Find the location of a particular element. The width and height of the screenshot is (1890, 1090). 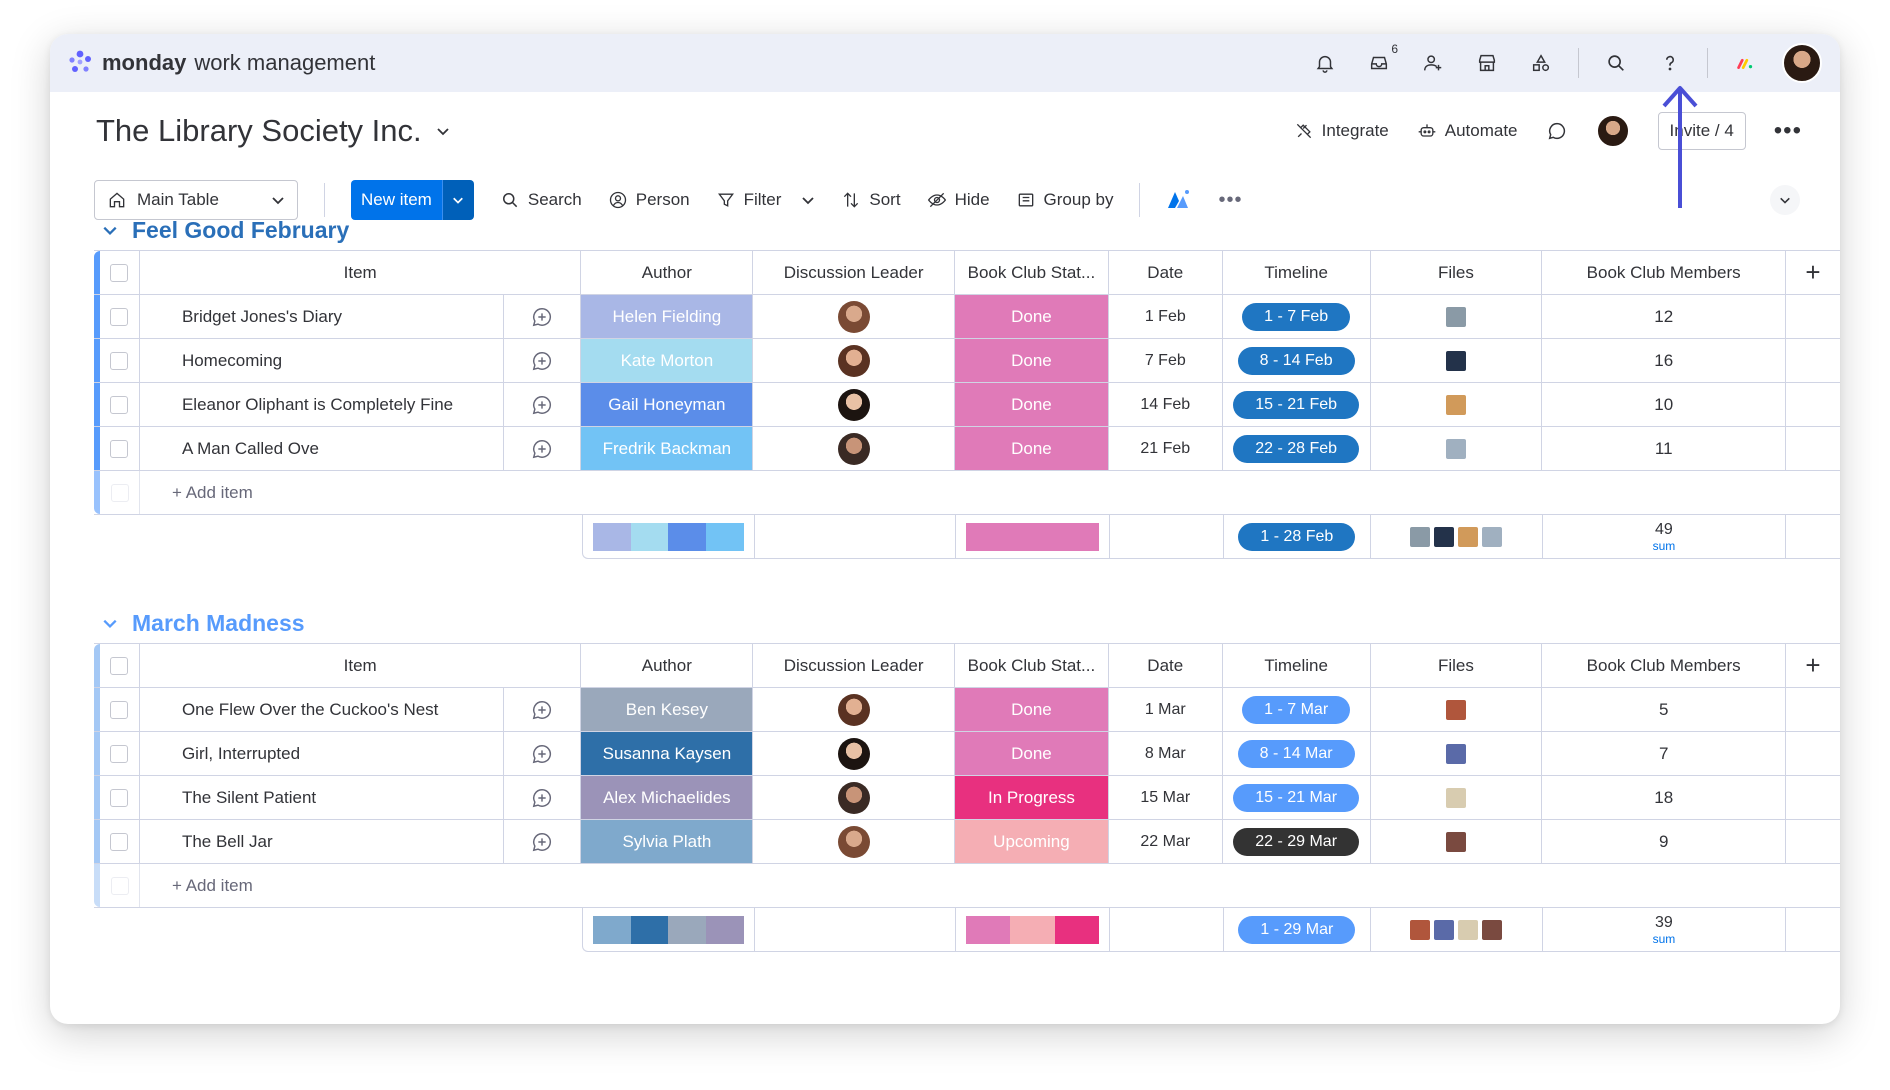

item-name: The Bell Jar is located at coordinates (322, 841).